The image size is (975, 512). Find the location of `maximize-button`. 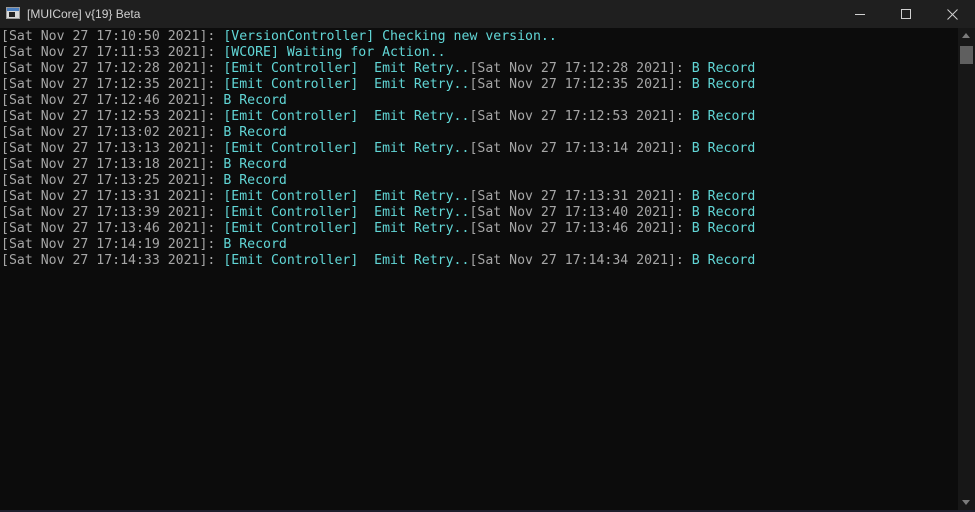

maximize-button is located at coordinates (906, 14).